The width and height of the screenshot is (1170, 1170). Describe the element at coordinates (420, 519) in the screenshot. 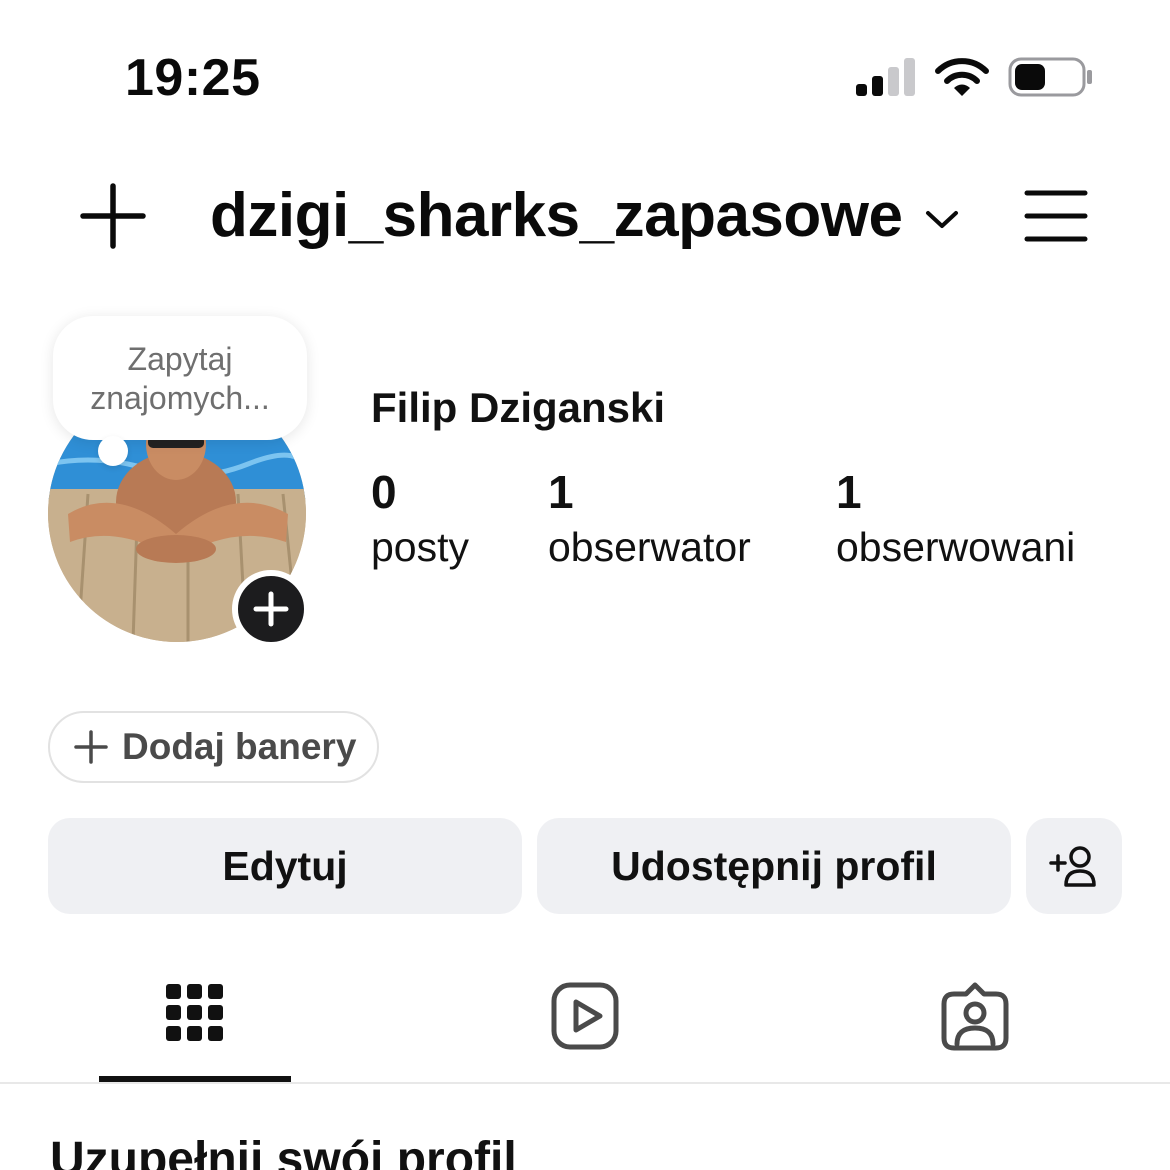

I see `posts-count: 0 posty` at that location.